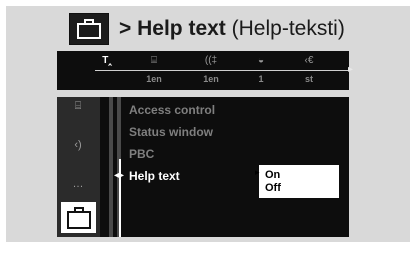 The width and height of the screenshot is (417, 255). I want to click on audio-language-icon: ((‡, so click(211, 60).